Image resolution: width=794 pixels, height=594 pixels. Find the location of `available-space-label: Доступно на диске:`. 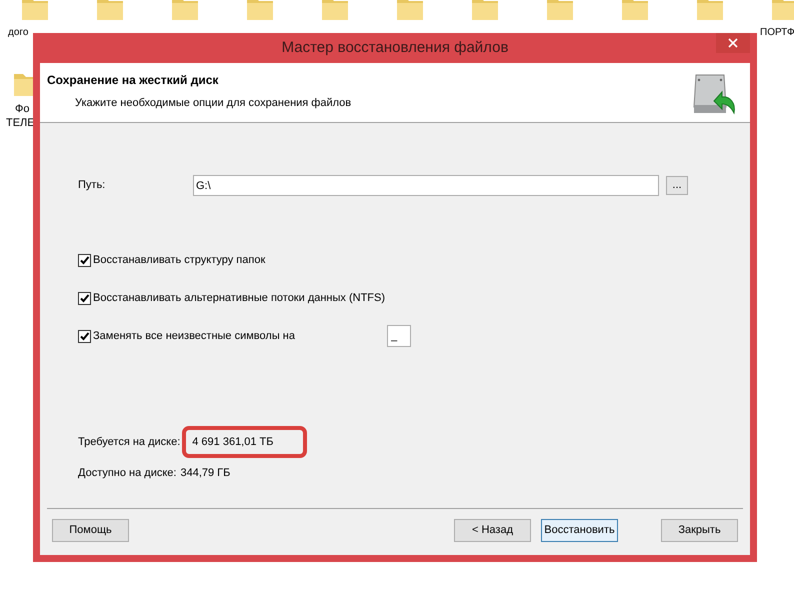

available-space-label: Доступно на диске: is located at coordinates (127, 473).